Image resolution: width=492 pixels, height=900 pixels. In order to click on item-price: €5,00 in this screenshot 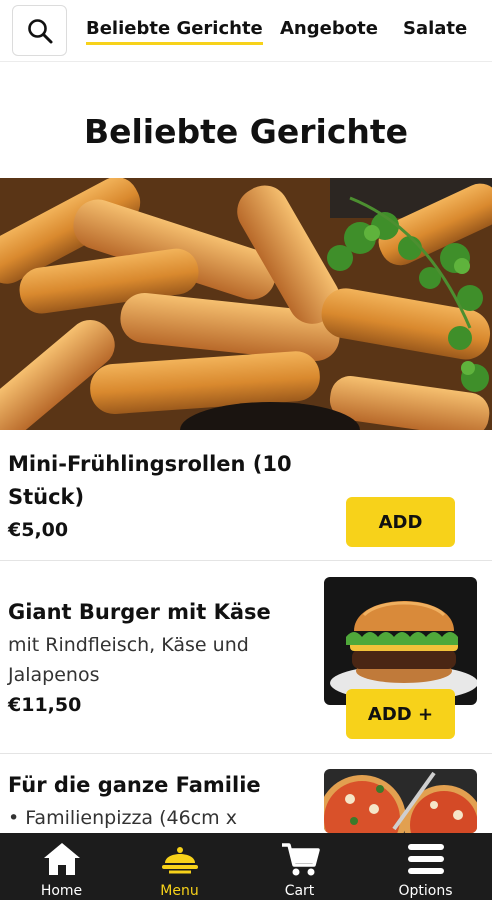, I will do `click(38, 530)`.